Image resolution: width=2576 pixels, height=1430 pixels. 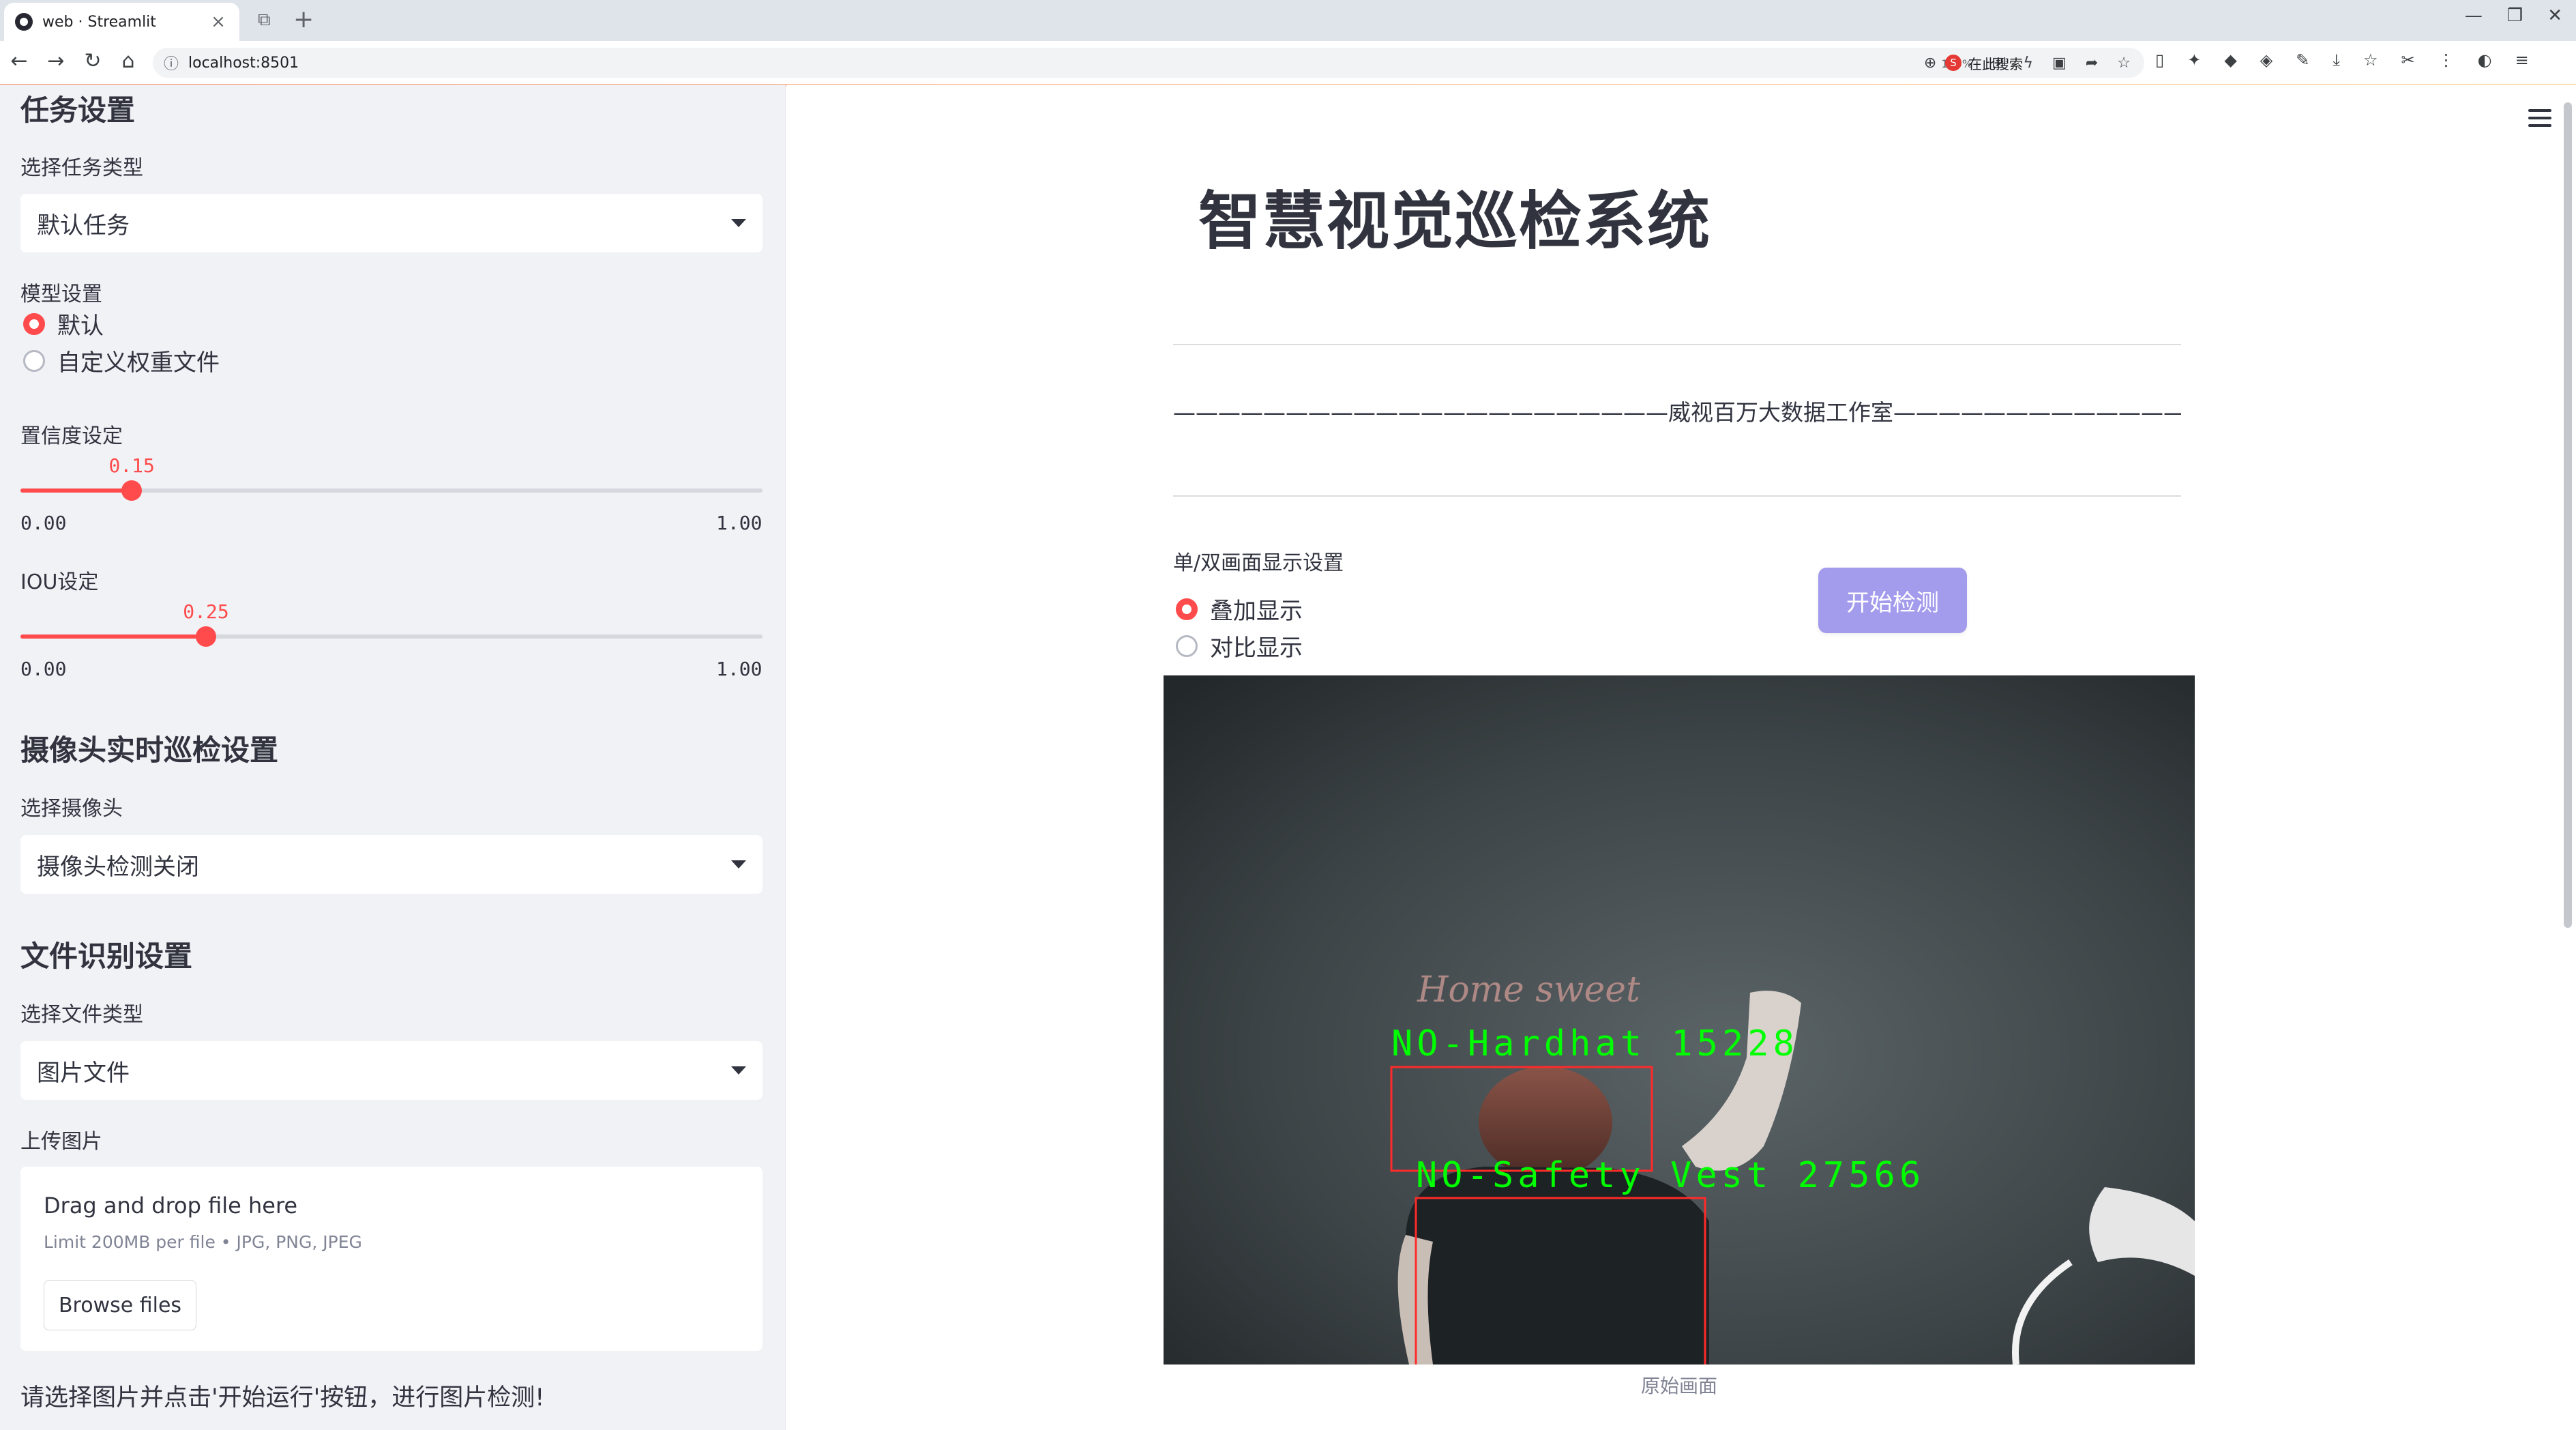 I want to click on confidence-slider, so click(x=391, y=491).